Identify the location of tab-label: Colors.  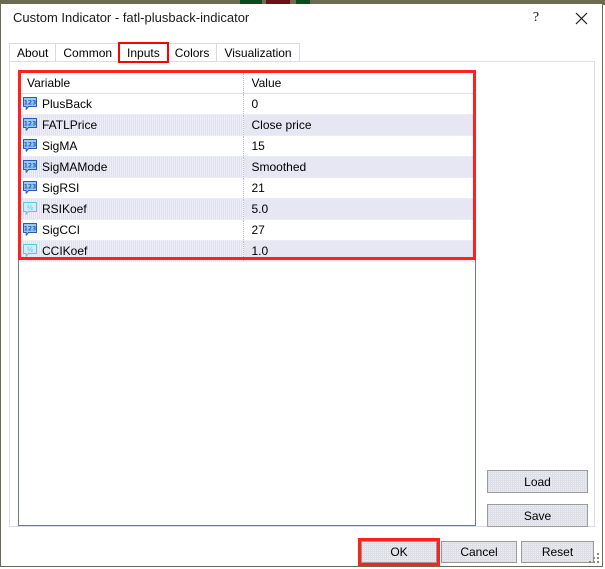
(192, 53).